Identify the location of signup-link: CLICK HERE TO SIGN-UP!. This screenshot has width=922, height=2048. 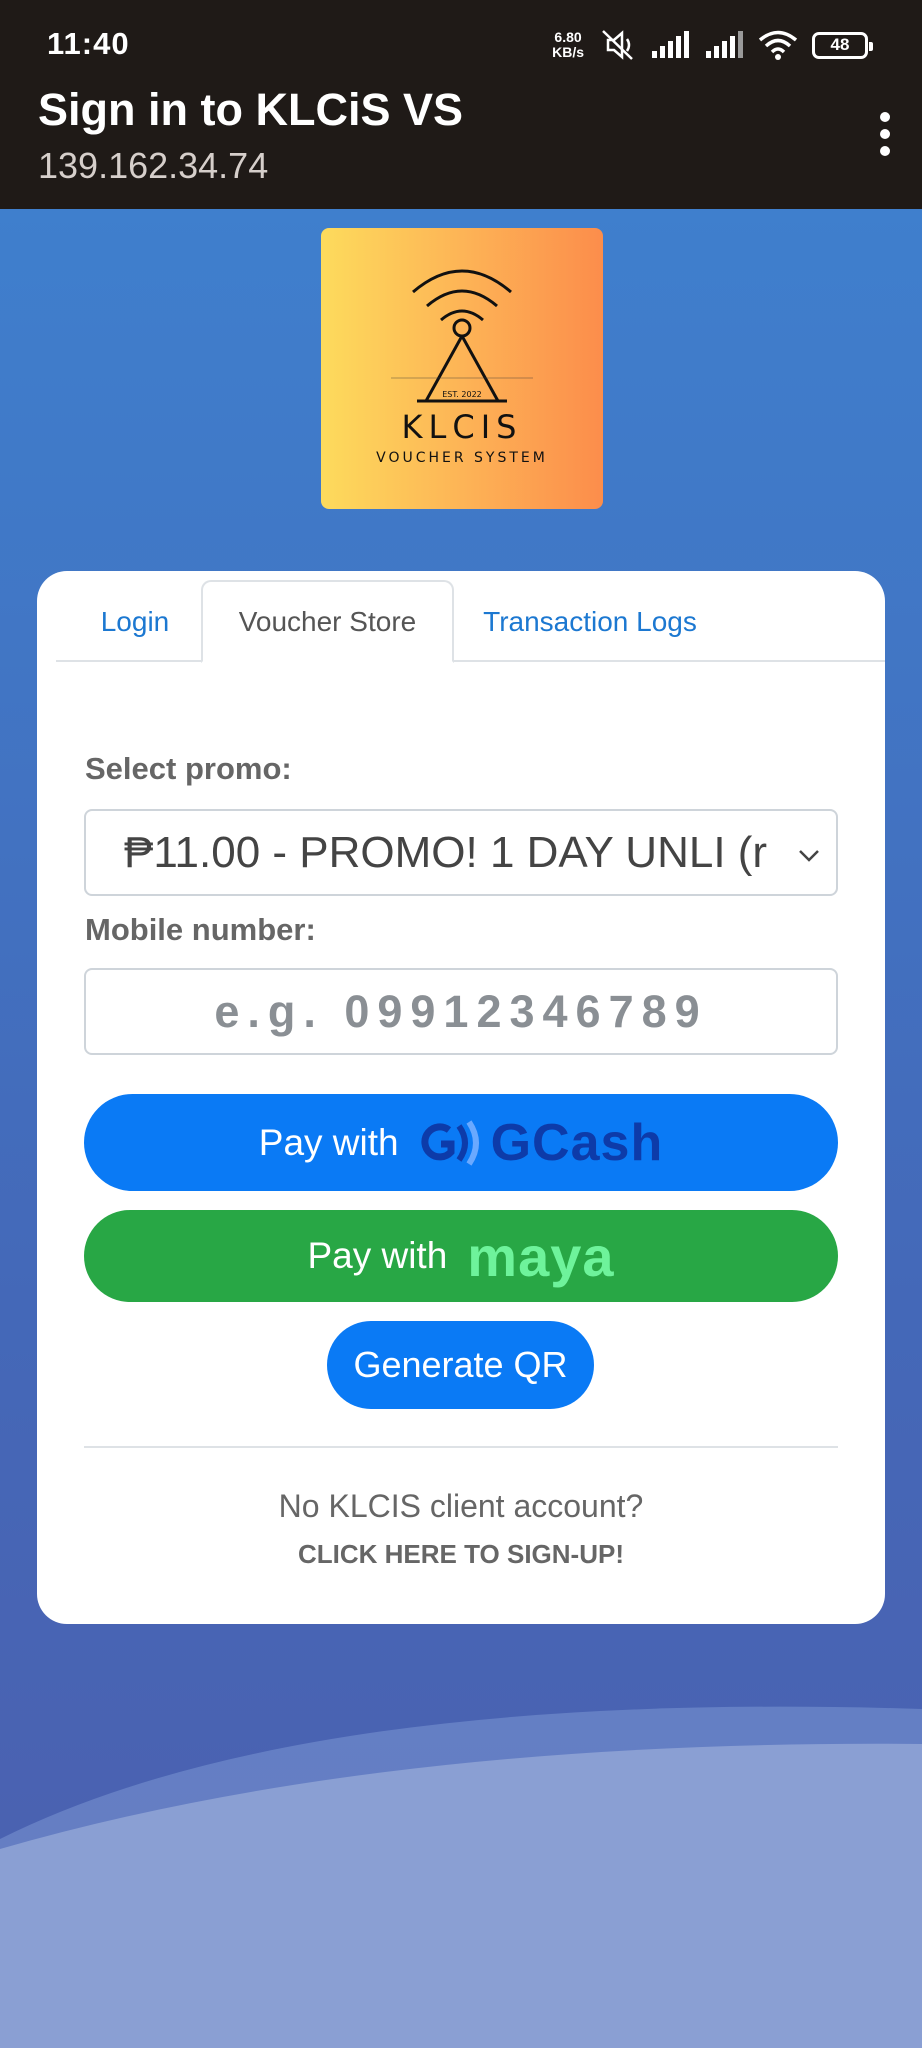
(461, 1554).